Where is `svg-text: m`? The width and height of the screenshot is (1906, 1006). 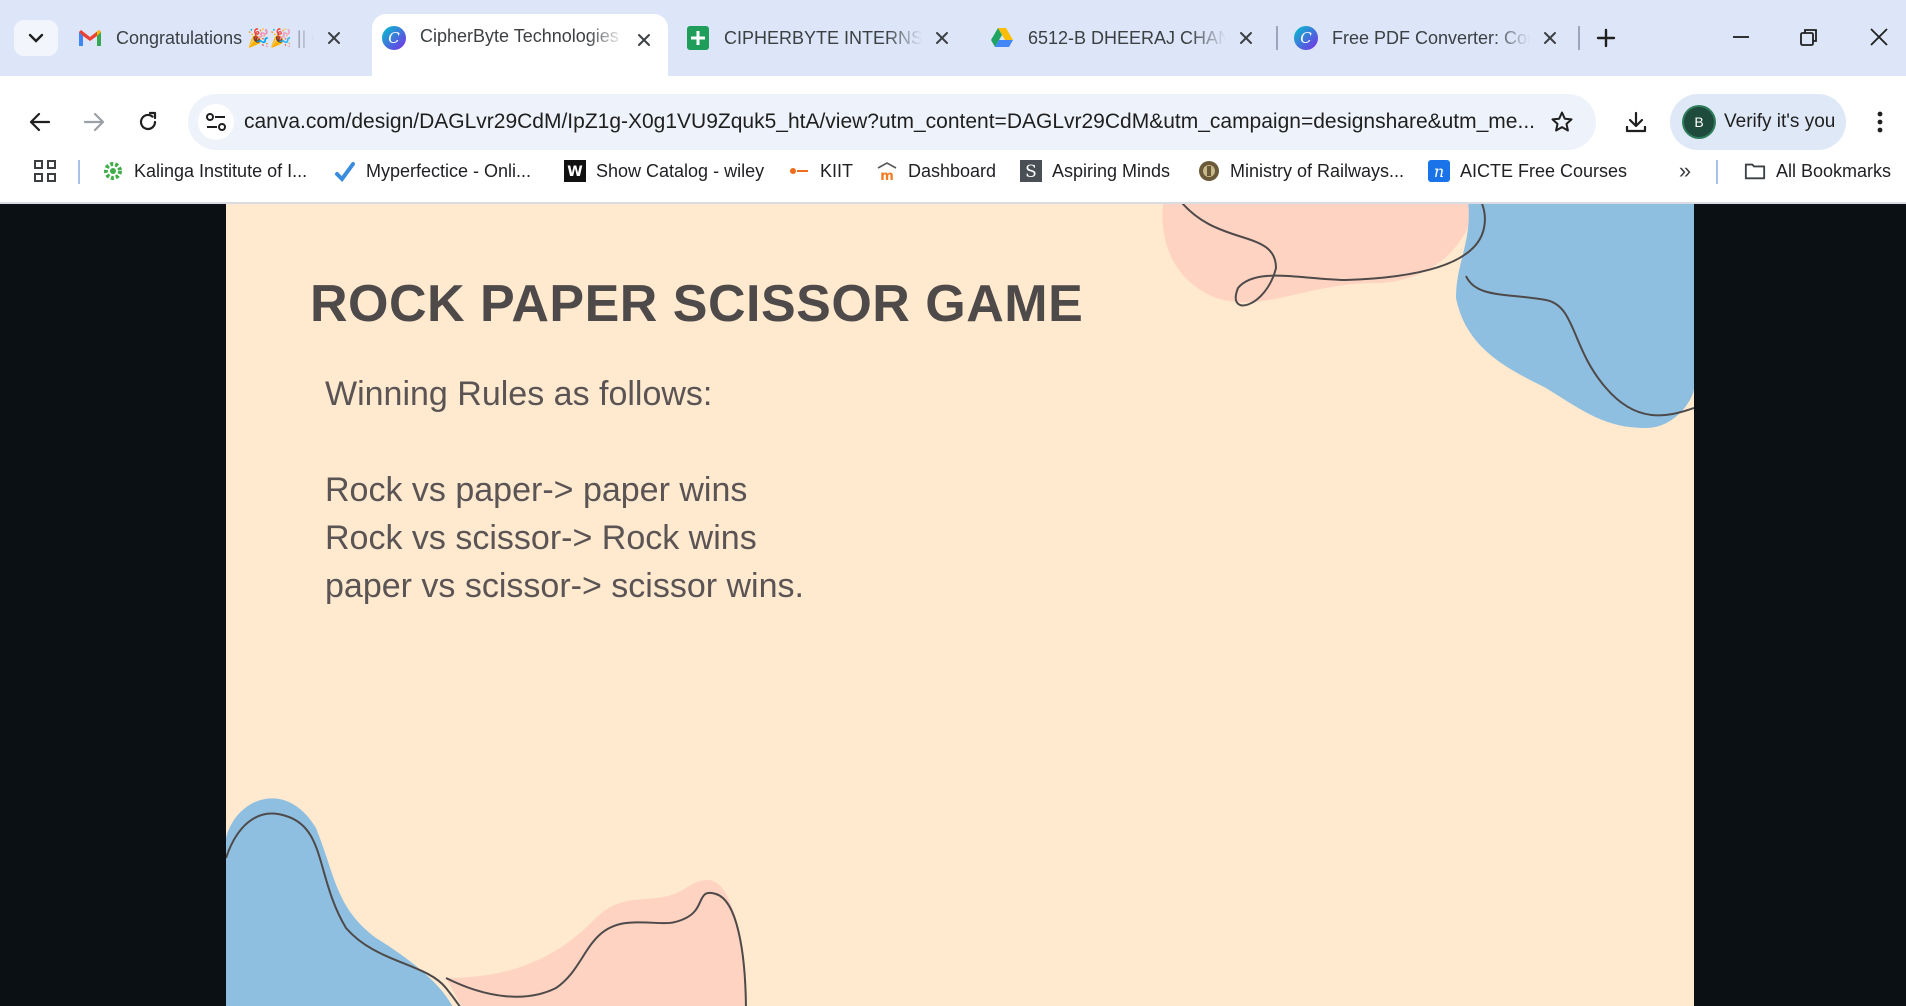
svg-text: m is located at coordinates (887, 175).